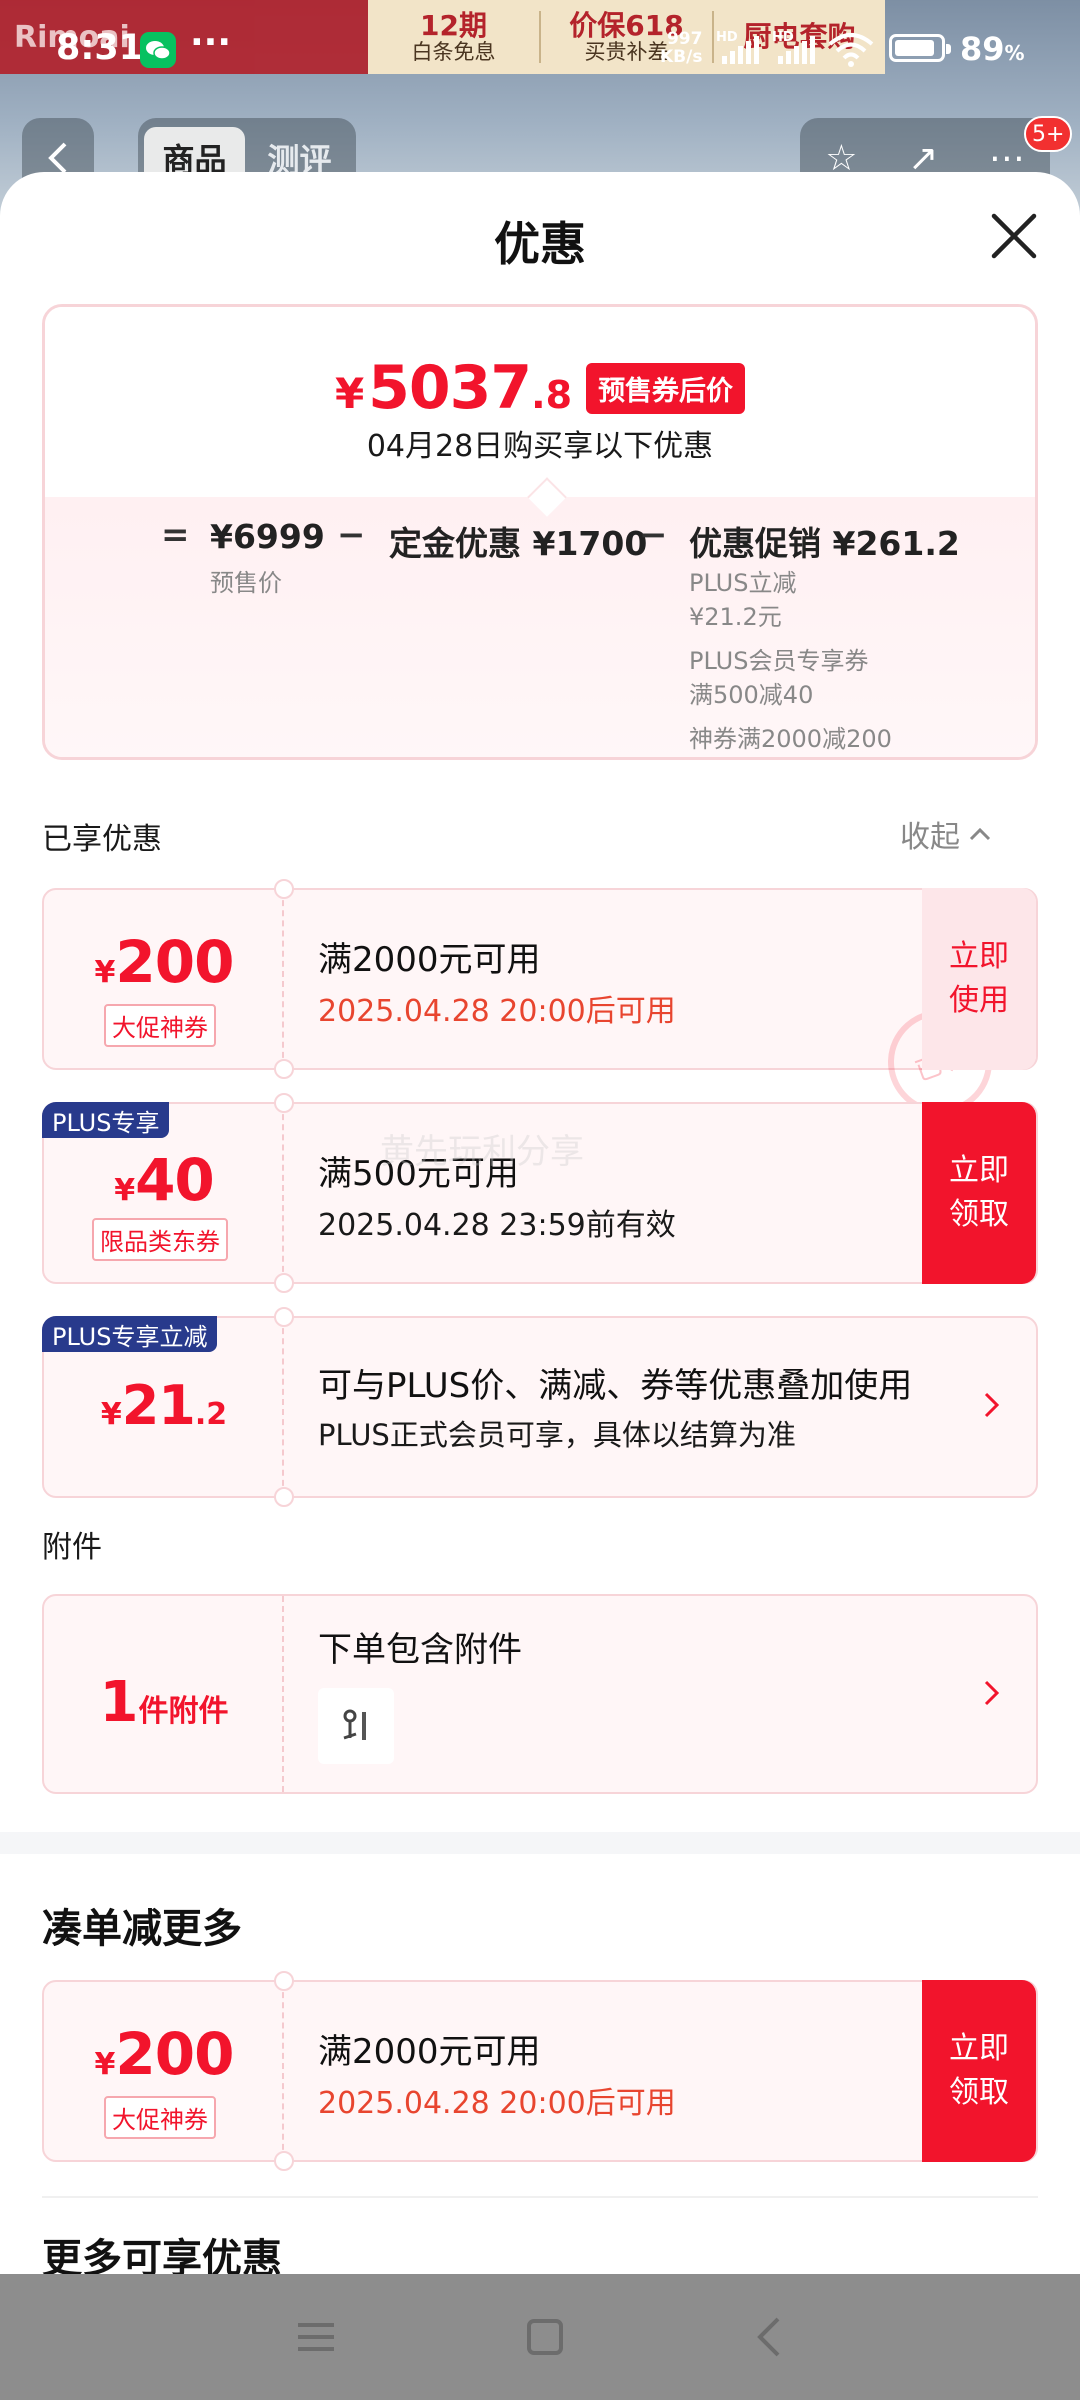 The image size is (1080, 2400). What do you see at coordinates (164, 1180) in the screenshot?
I see `coupon-amount: ¥40` at bounding box center [164, 1180].